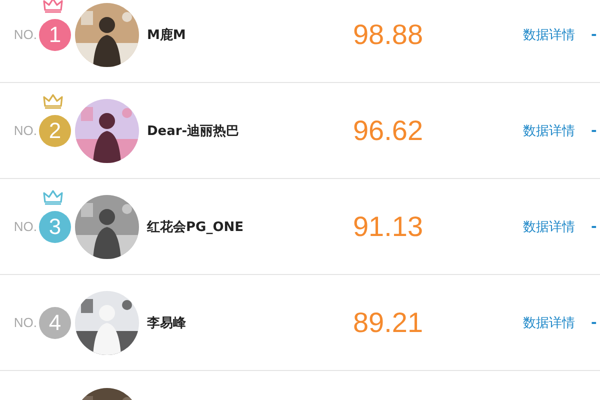 This screenshot has height=400, width=600. What do you see at coordinates (167, 35) in the screenshot?
I see `user-name: M鹿M` at bounding box center [167, 35].